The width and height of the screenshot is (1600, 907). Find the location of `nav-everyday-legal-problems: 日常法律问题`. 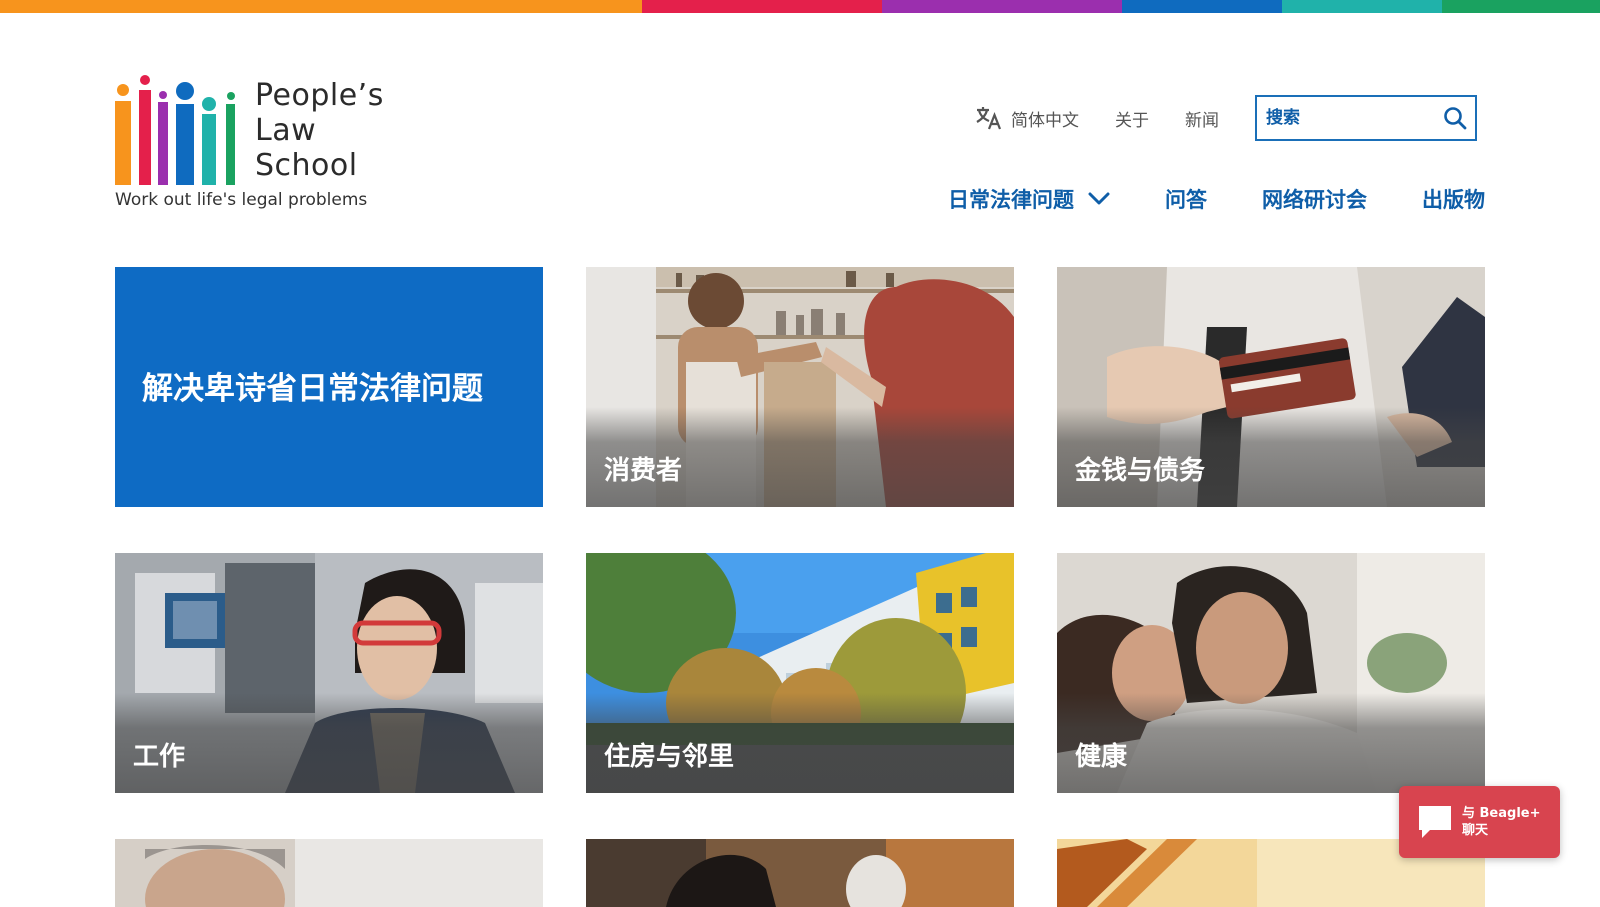

nav-everyday-legal-problems: 日常法律问题 is located at coordinates (1029, 199).